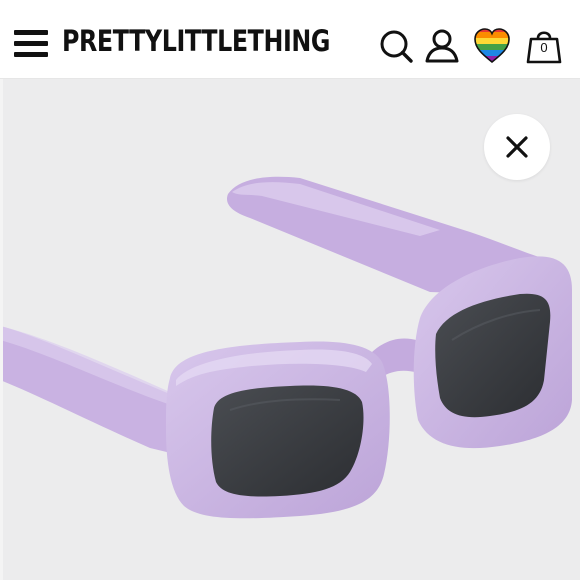  I want to click on brand-logo: PRETTYLITTLETHING, so click(196, 41).